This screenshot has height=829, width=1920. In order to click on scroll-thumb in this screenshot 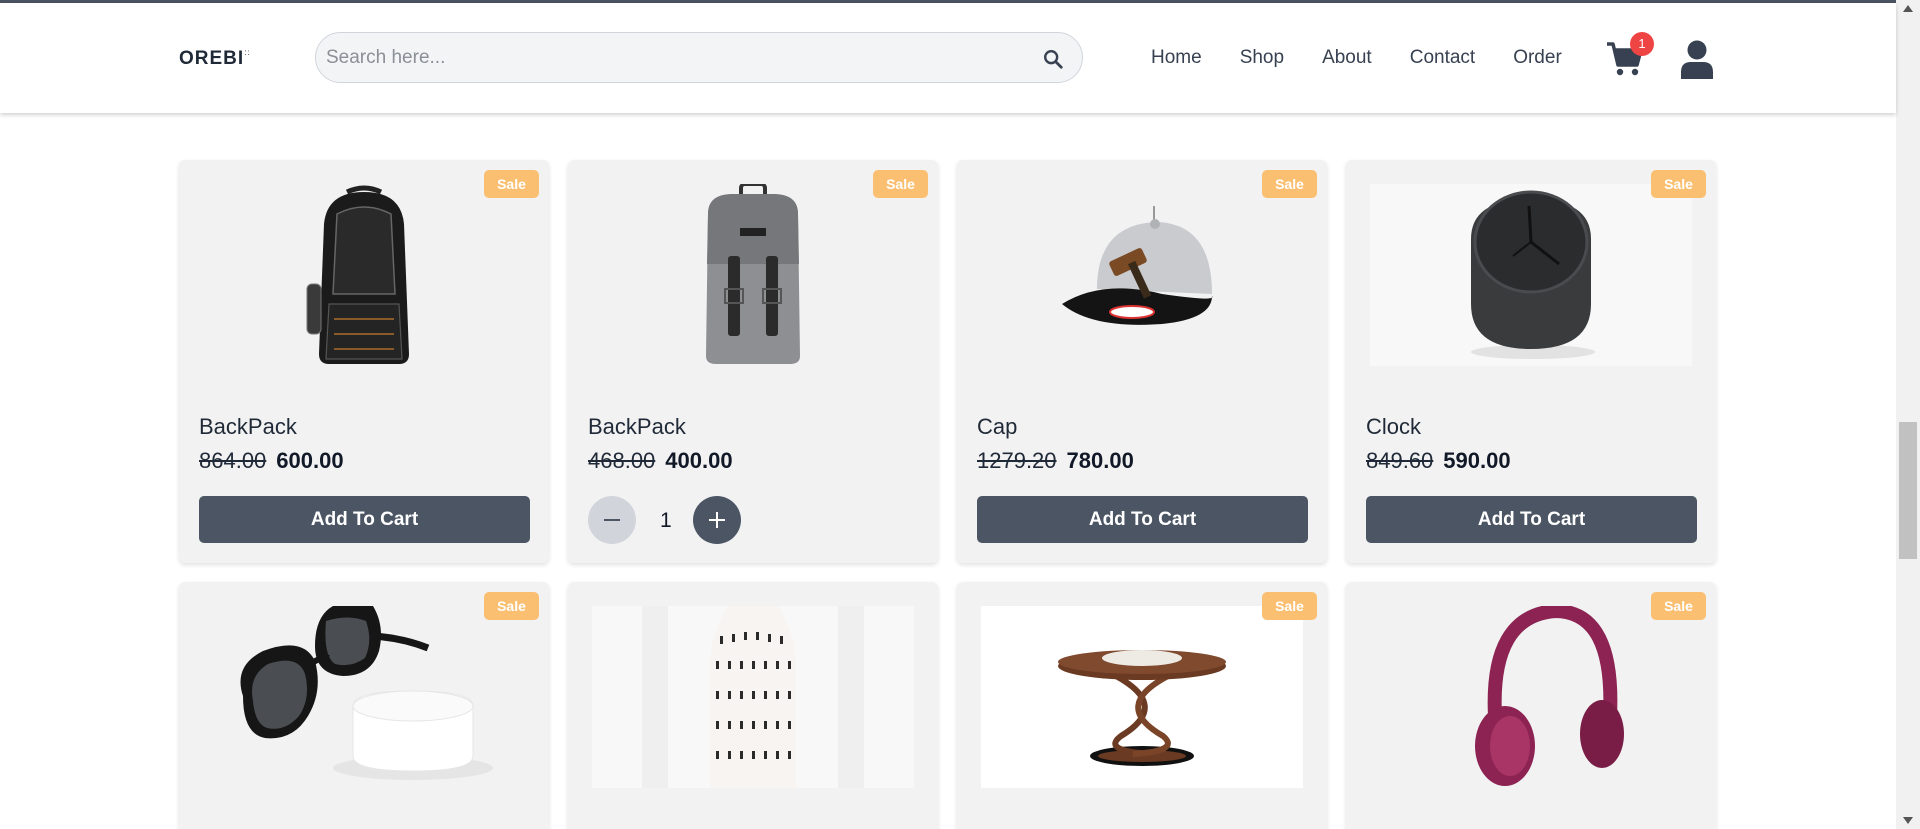, I will do `click(1908, 490)`.